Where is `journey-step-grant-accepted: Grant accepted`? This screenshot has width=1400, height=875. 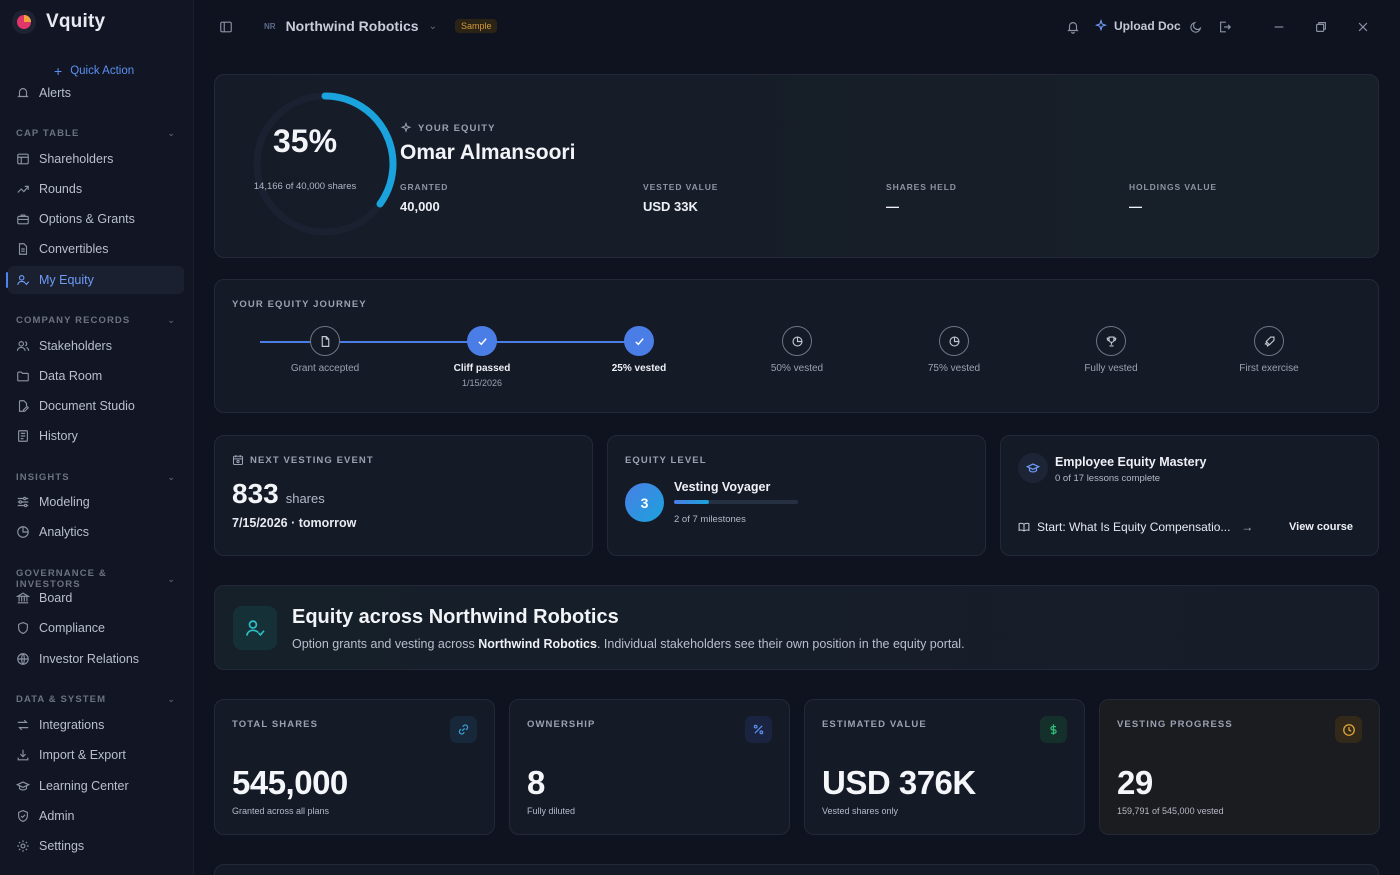
journey-step-grant-accepted: Grant accepted is located at coordinates (325, 350).